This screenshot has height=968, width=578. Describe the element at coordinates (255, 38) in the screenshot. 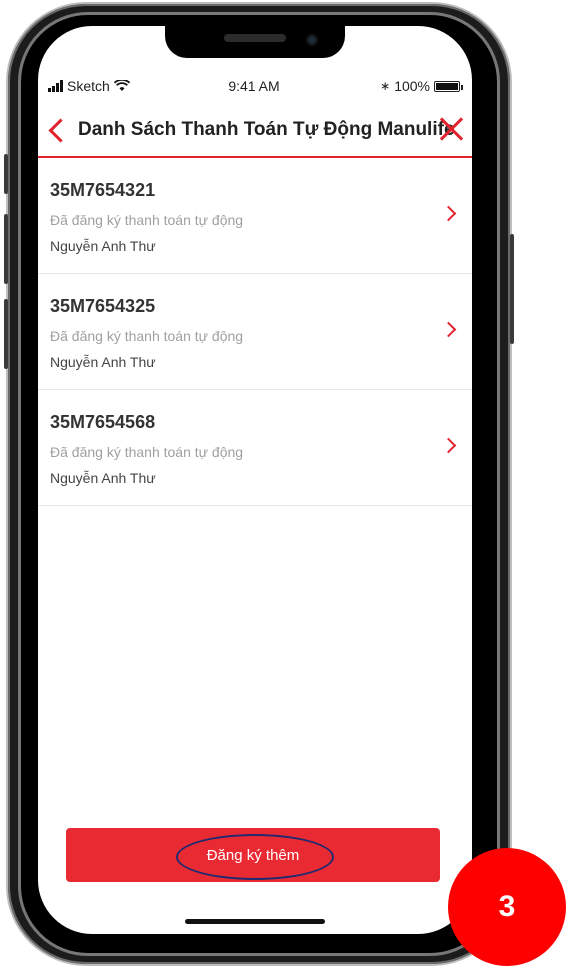

I see `speaker-icon` at that location.